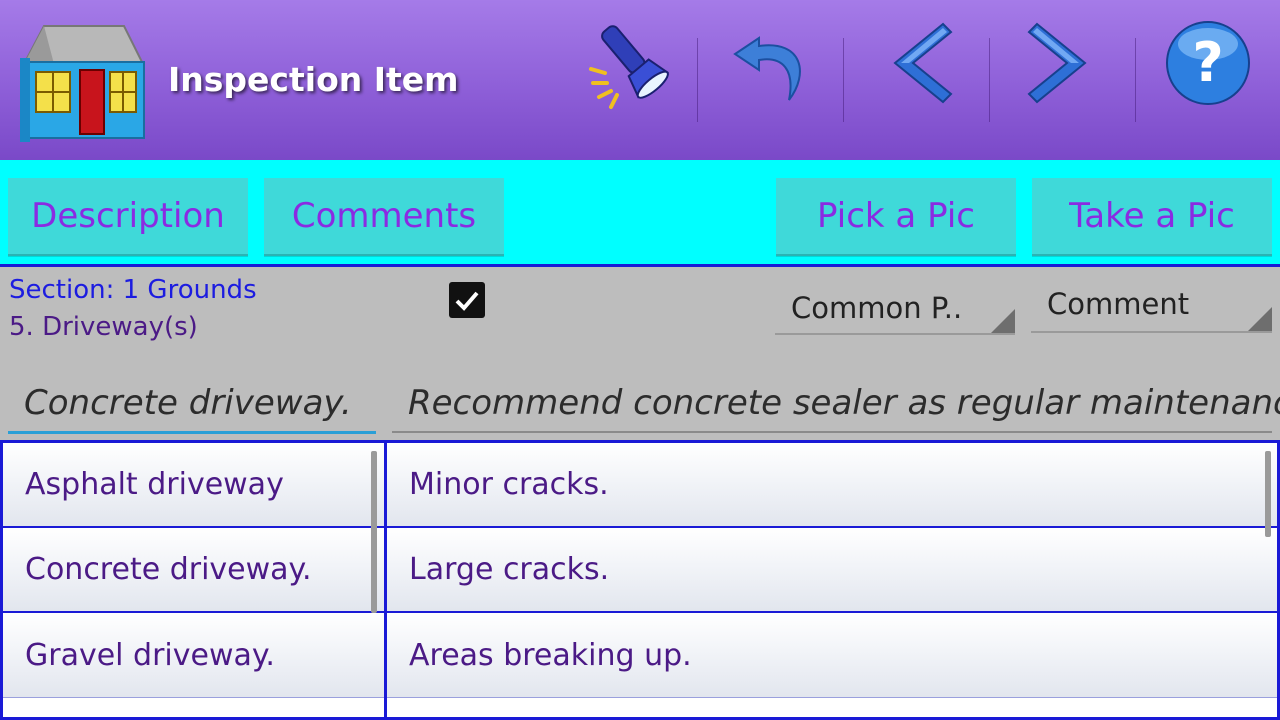  Describe the element at coordinates (767, 68) in the screenshot. I see `undo-icon` at that location.